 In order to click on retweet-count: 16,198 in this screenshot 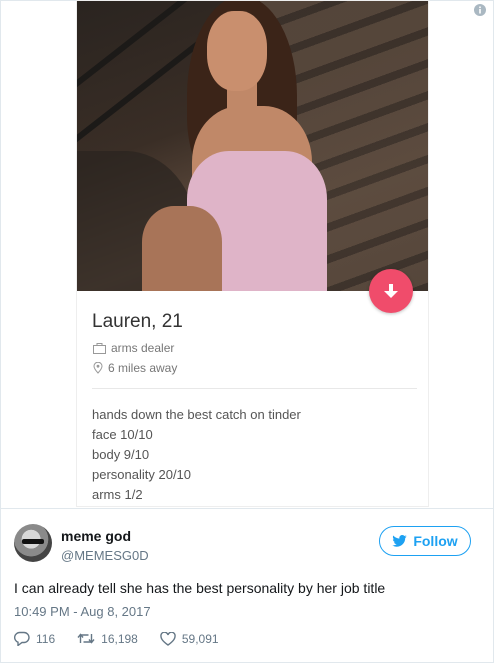, I will do `click(119, 638)`.